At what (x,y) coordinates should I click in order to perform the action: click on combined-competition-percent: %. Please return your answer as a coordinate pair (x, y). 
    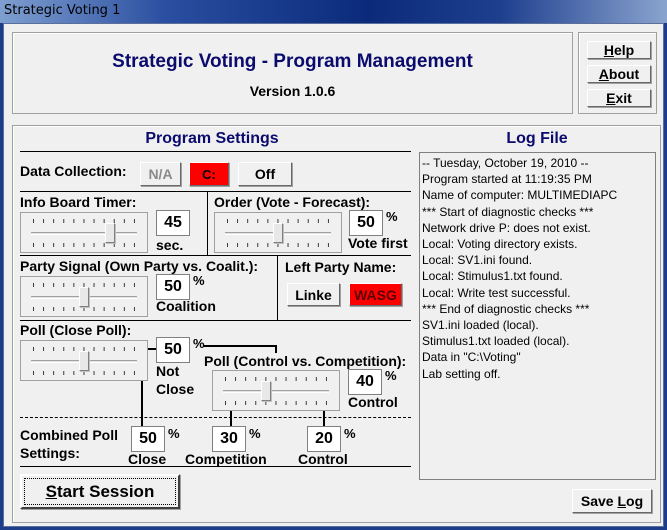
    Looking at the image, I should click on (255, 433).